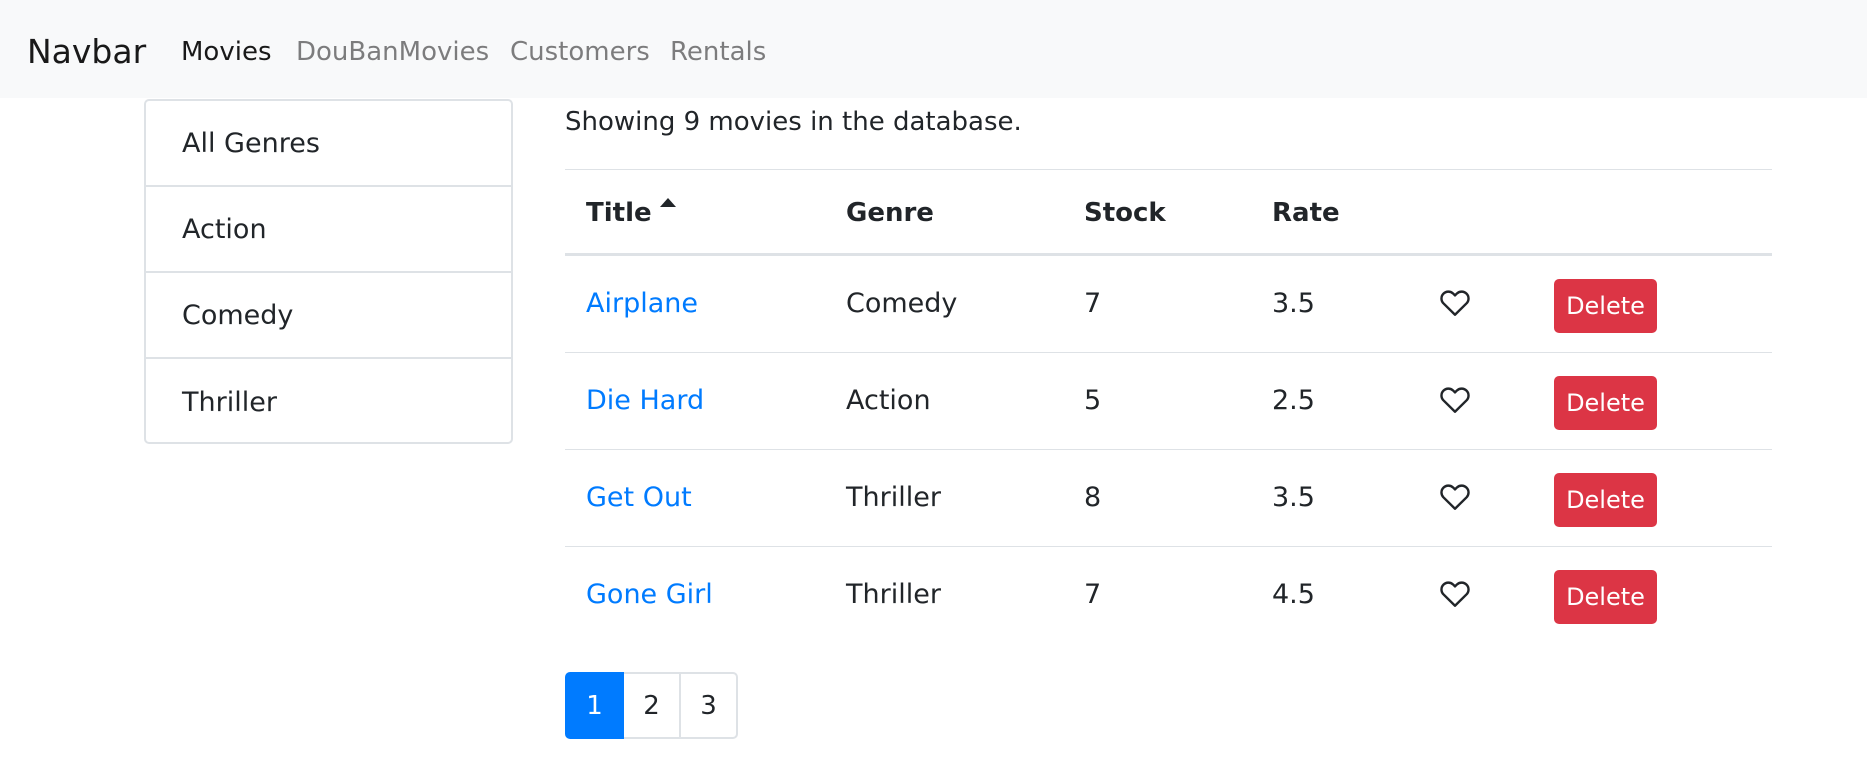 The height and width of the screenshot is (764, 1867). What do you see at coordinates (392, 52) in the screenshot?
I see `nav-link-doubanmovies: DouBanMovies` at bounding box center [392, 52].